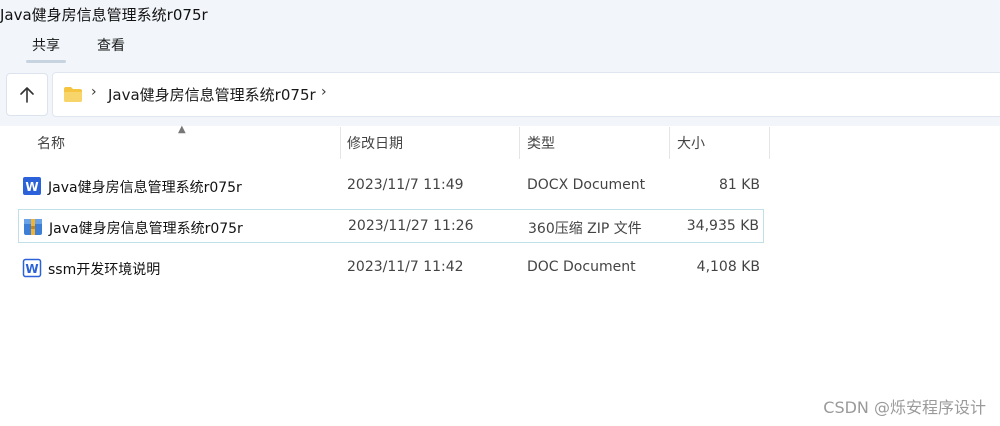  I want to click on file-type: 360压缩 ZIP 文件, so click(585, 229).